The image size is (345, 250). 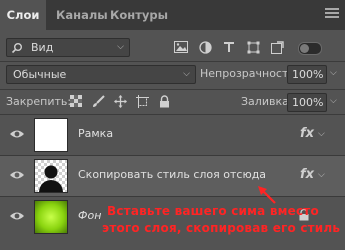 I want to click on layer-thumbnail-green, so click(x=51, y=217).